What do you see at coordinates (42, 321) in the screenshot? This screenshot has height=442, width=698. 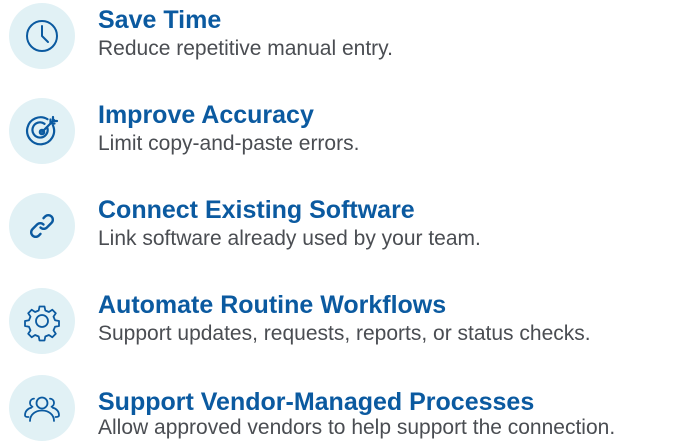 I see `gear-icon` at bounding box center [42, 321].